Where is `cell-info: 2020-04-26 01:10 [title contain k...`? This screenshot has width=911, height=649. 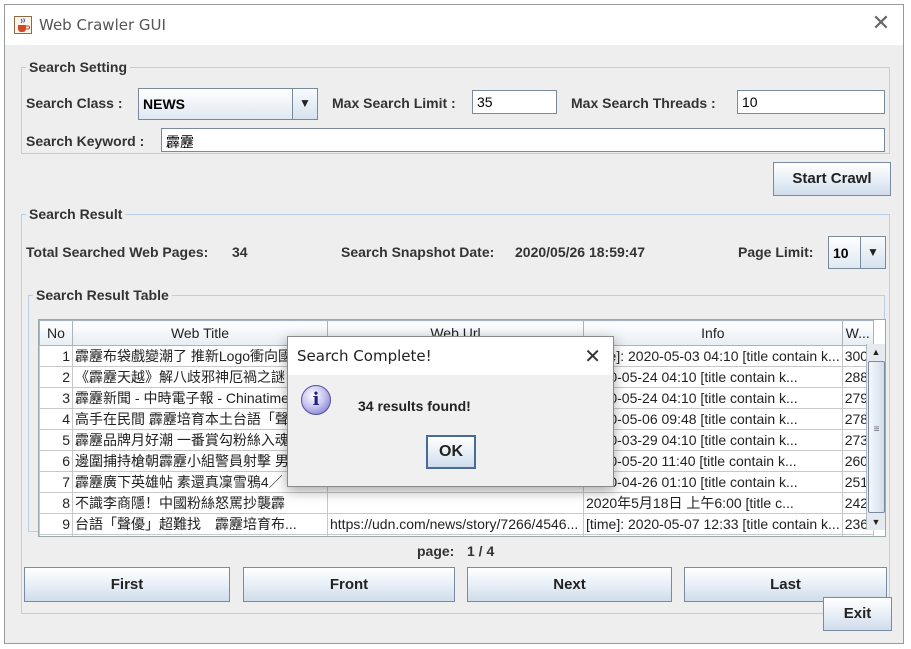 cell-info: 2020-04-26 01:10 [title contain k... is located at coordinates (713, 482).